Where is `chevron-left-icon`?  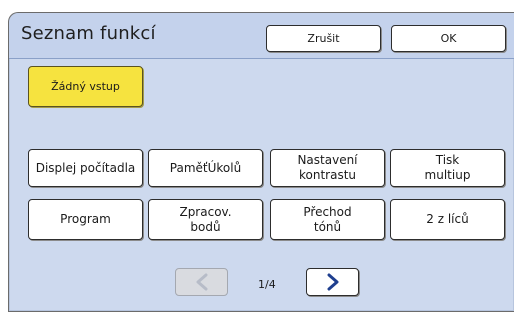 chevron-left-icon is located at coordinates (202, 282).